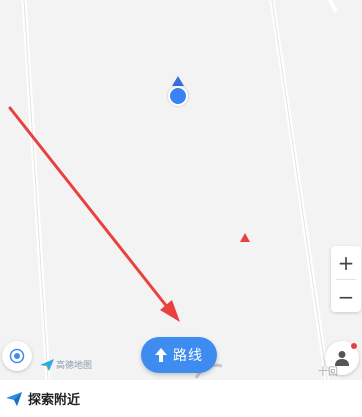 The height and width of the screenshot is (417, 362). What do you see at coordinates (54, 400) in the screenshot?
I see `explore-nearby-label: 探索附近` at bounding box center [54, 400].